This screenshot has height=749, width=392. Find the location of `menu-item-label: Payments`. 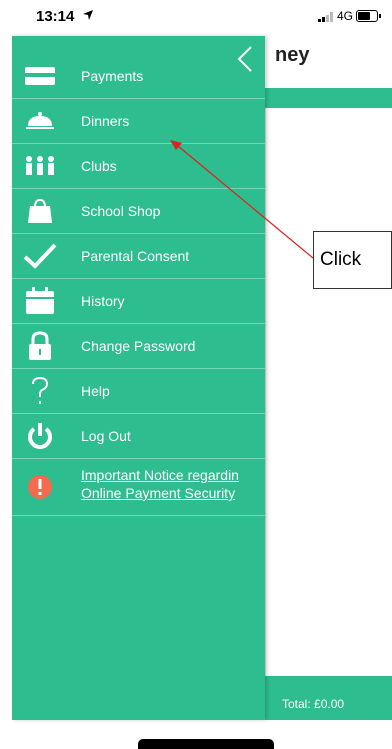

menu-item-label: Payments is located at coordinates (112, 76).